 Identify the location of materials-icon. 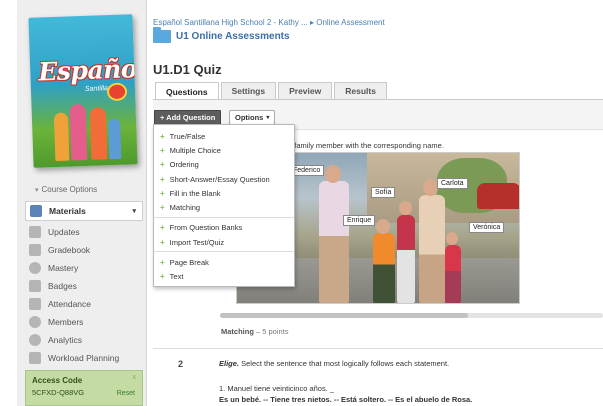
(36, 211).